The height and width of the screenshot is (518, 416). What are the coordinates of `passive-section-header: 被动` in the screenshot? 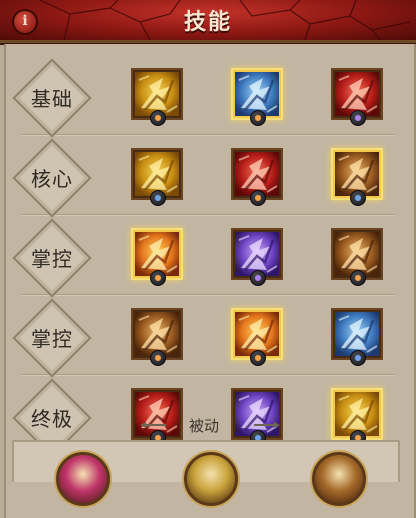 It's located at (204, 425).